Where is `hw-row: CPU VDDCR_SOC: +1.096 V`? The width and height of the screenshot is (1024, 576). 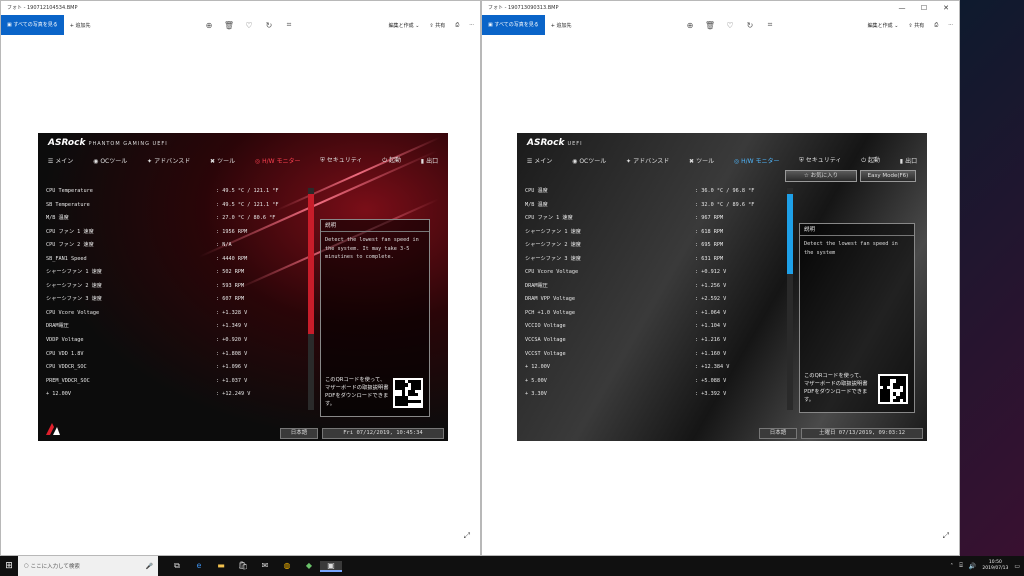 hw-row: CPU VDDCR_SOC: +1.096 V is located at coordinates (177, 368).